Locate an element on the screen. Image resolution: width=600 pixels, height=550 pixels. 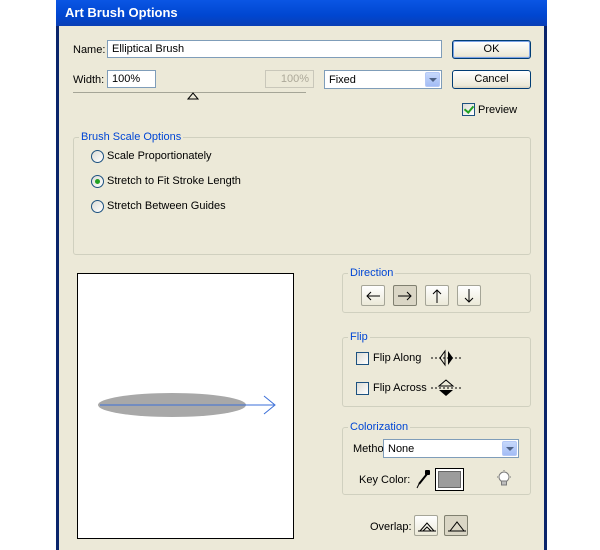
direction-up-button is located at coordinates (437, 295).